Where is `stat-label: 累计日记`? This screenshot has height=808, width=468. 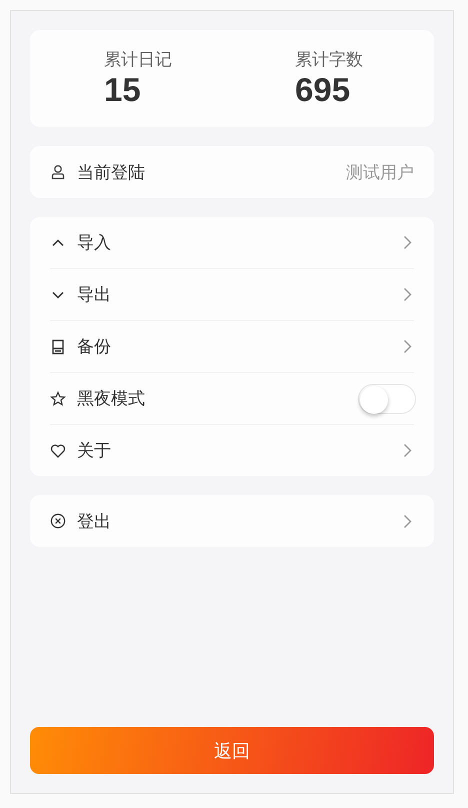 stat-label: 累计日记 is located at coordinates (138, 60).